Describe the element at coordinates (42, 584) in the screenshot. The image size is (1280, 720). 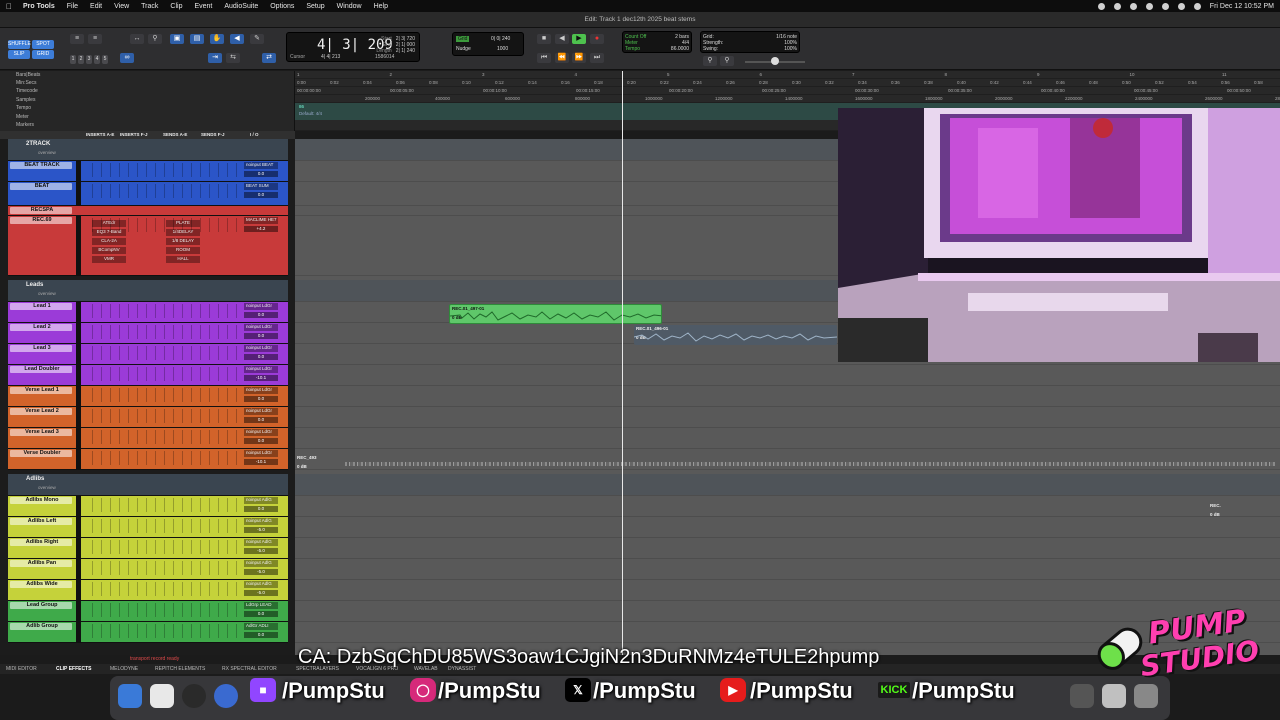
I see `track-name: Adlibs Wide` at that location.